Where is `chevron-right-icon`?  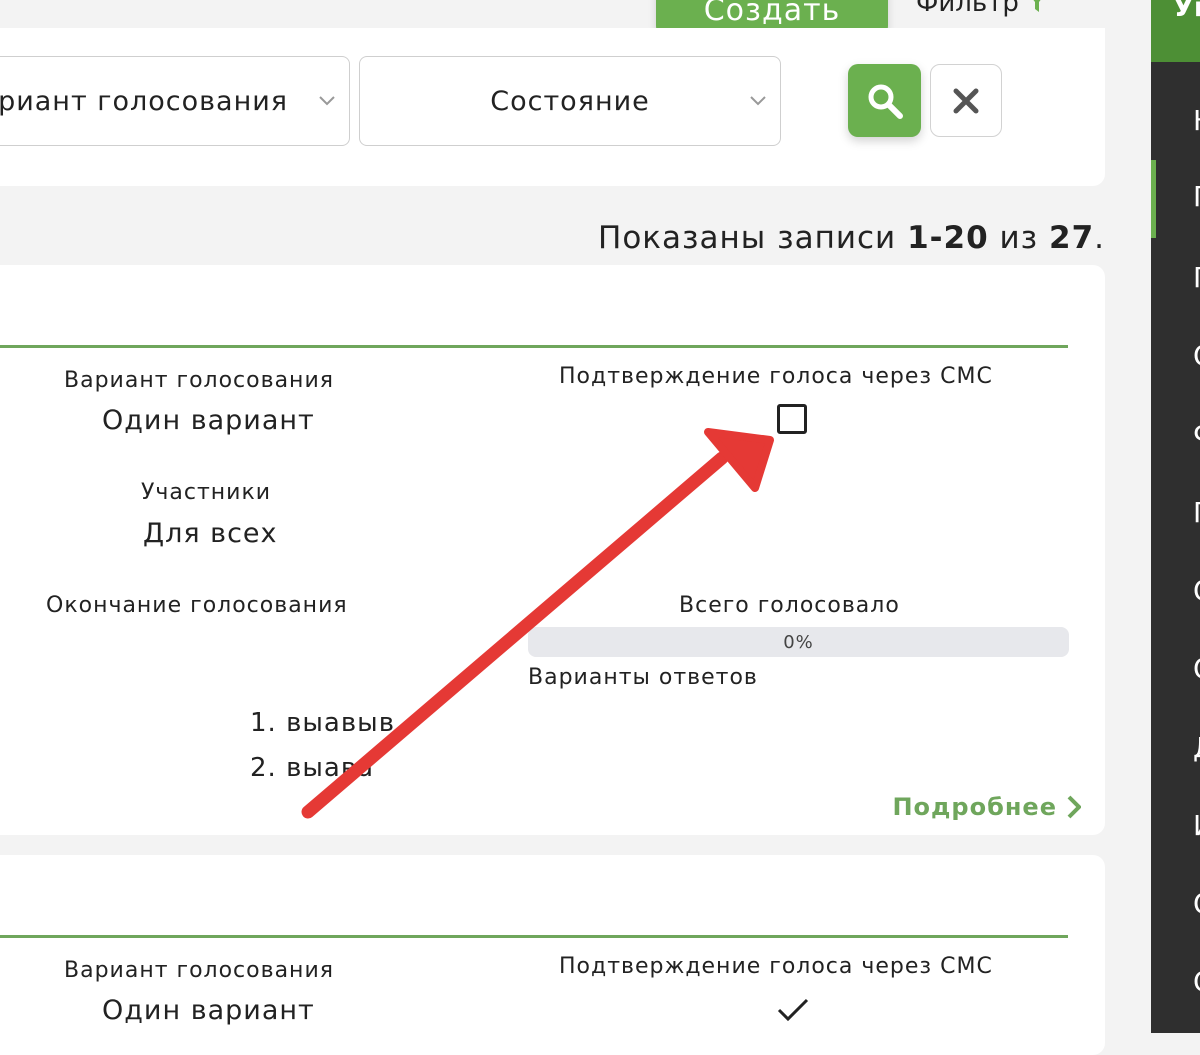
chevron-right-icon is located at coordinates (1074, 807).